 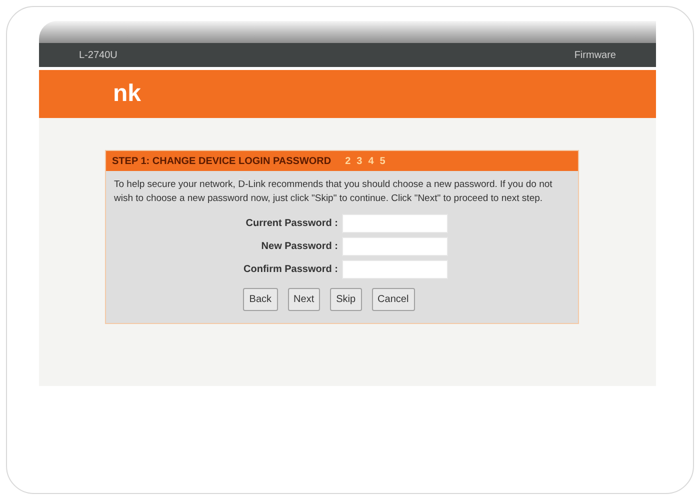 What do you see at coordinates (393, 299) in the screenshot?
I see `wizard-button: Cancel` at bounding box center [393, 299].